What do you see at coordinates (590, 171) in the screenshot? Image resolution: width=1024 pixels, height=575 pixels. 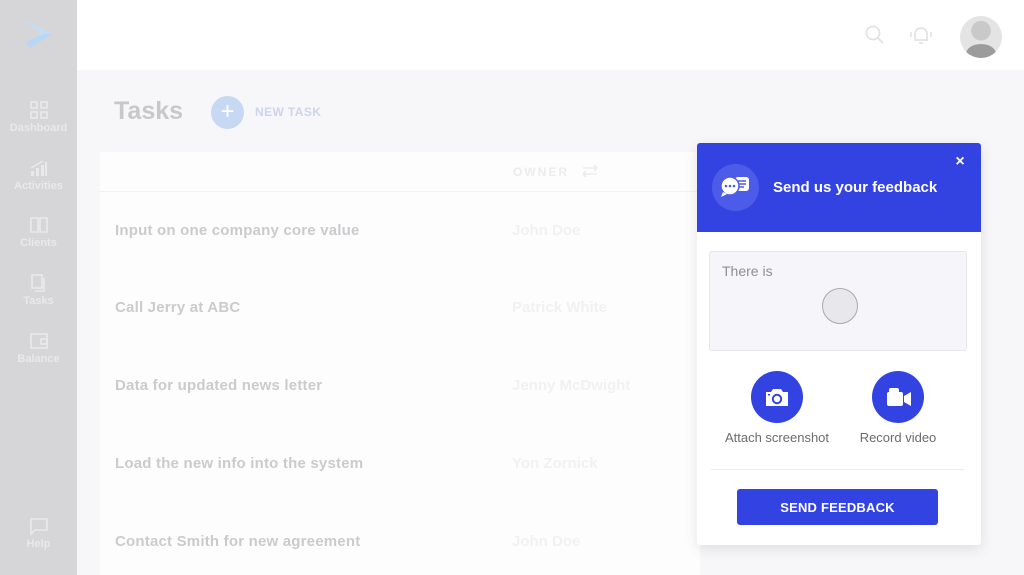 I see `sort-icon` at bounding box center [590, 171].